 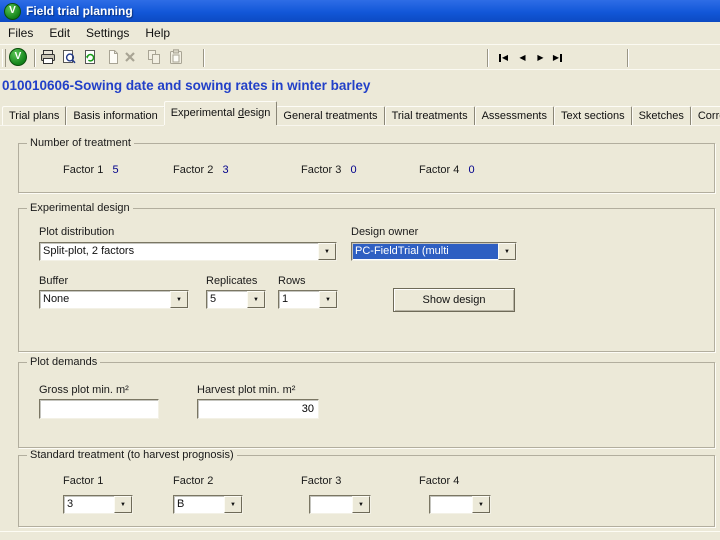 I want to click on exit-button: V, so click(x=18, y=57).